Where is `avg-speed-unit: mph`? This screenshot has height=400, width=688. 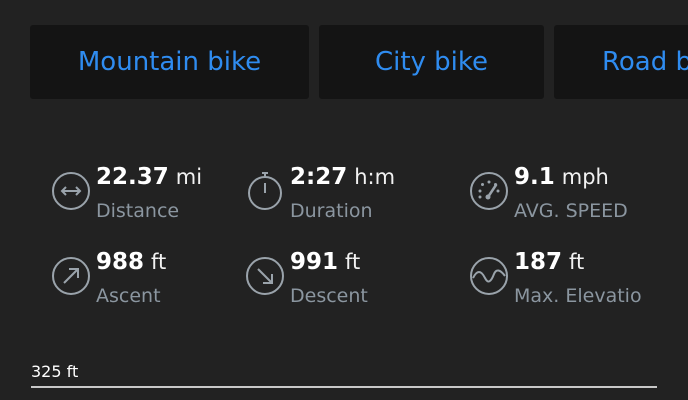
avg-speed-unit: mph is located at coordinates (585, 177).